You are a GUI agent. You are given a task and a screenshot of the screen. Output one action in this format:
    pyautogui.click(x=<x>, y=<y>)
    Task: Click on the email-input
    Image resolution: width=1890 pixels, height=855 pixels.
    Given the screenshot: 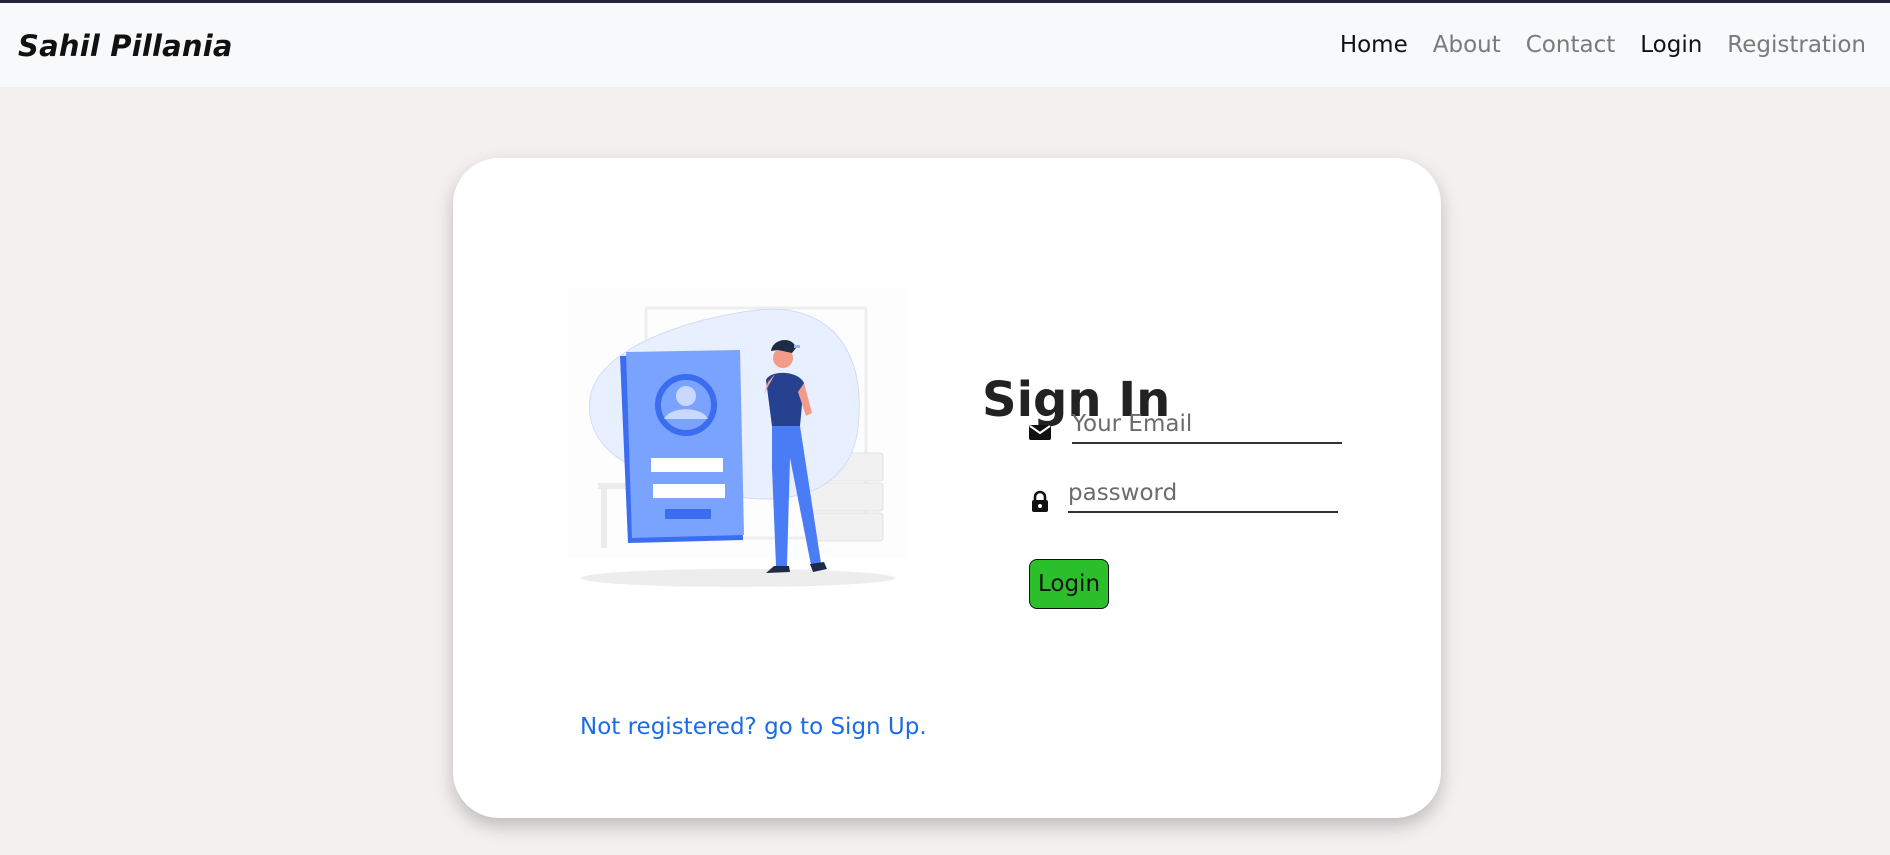 What is the action you would take?
    pyautogui.click(x=1207, y=426)
    